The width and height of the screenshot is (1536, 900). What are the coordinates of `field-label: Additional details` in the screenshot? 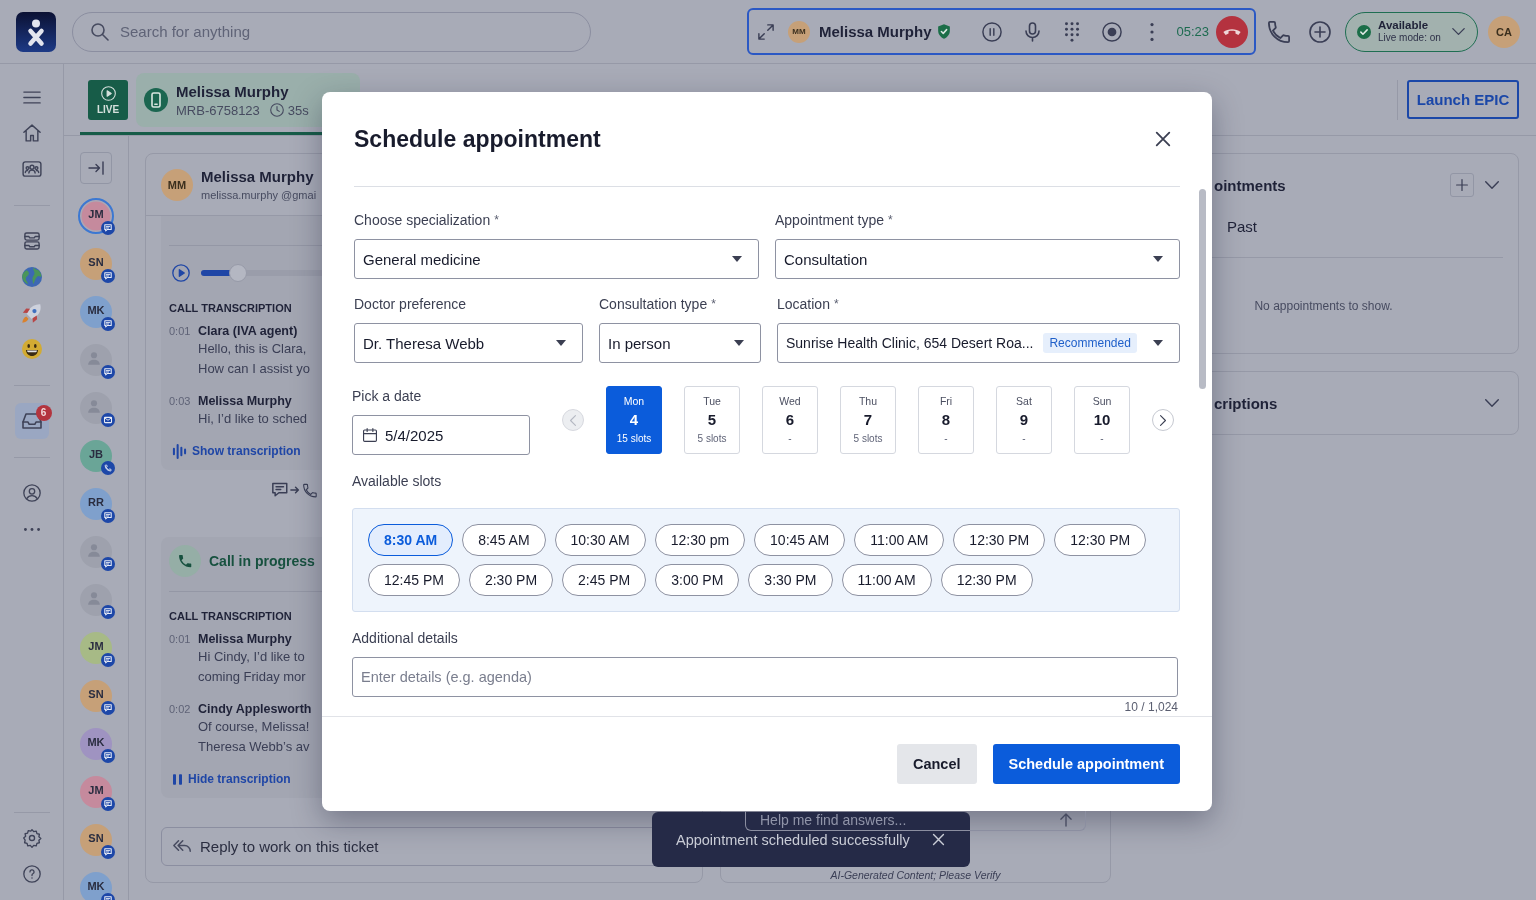 It's located at (405, 638).